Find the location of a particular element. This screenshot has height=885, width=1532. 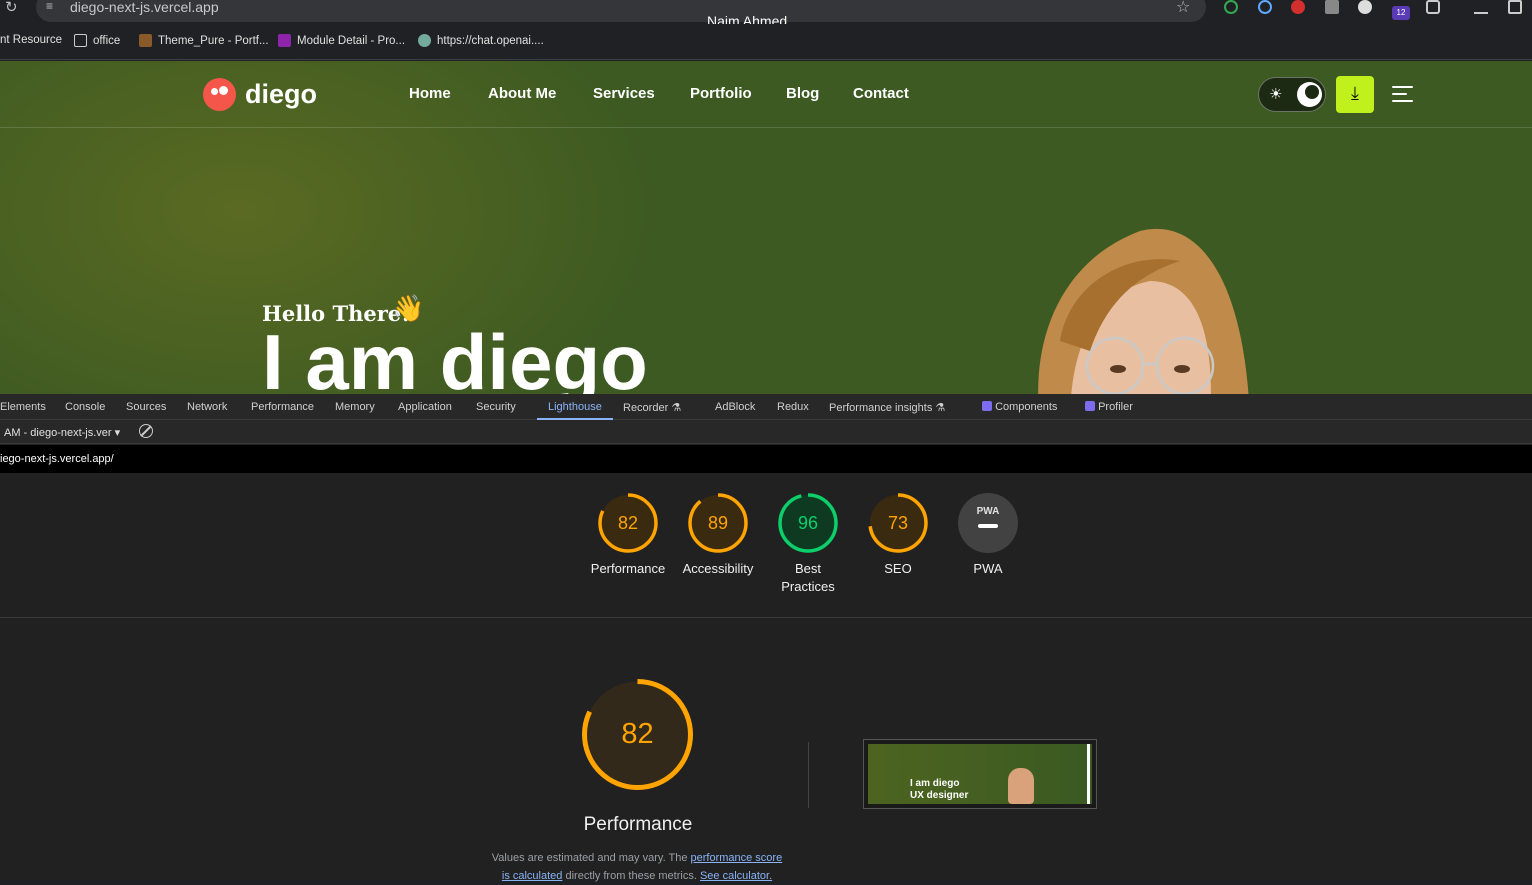

tab-elements: Elements is located at coordinates (23, 407).